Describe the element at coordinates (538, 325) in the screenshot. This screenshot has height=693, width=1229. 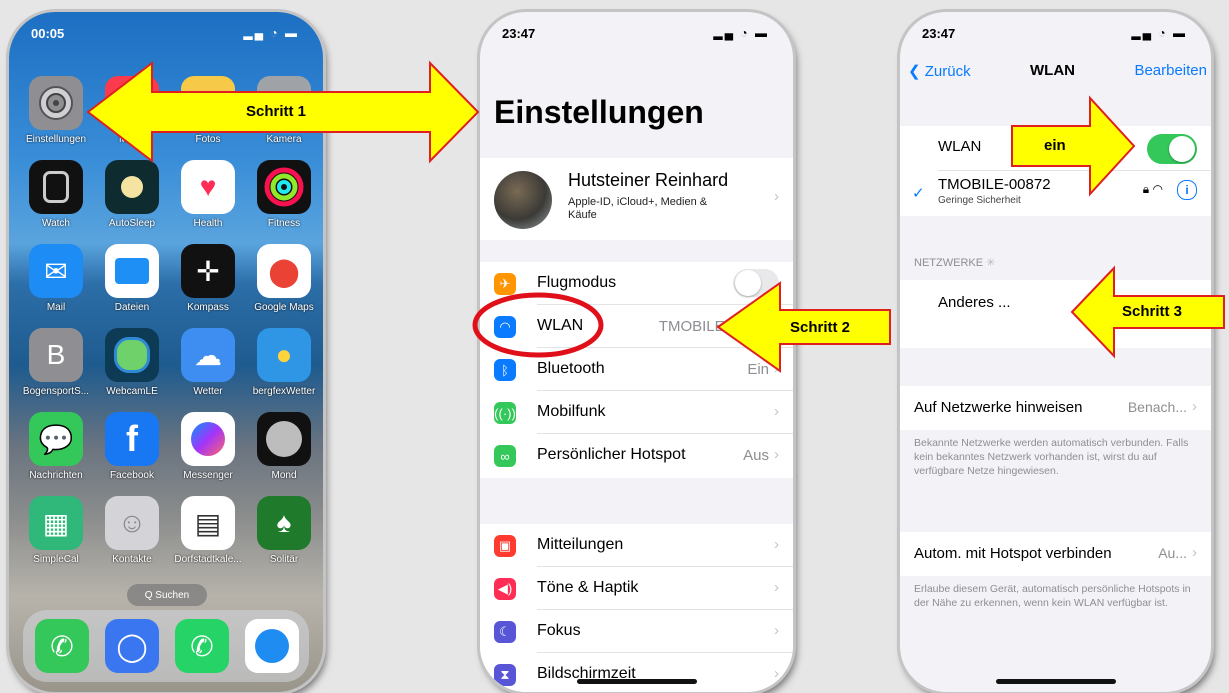
I see `wlan-highlight-circle` at that location.